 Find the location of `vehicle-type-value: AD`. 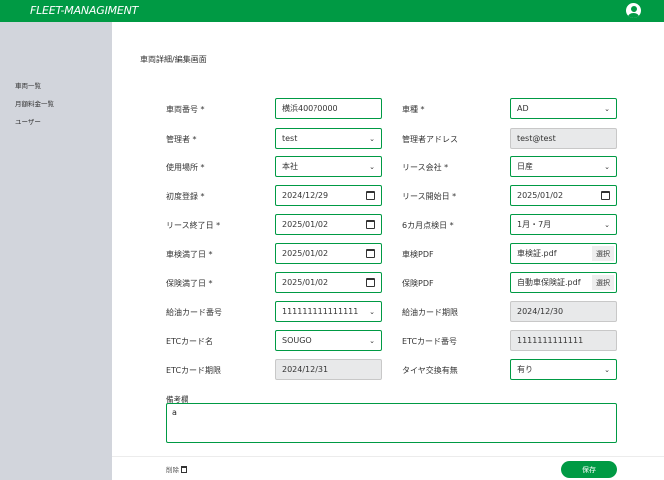

vehicle-type-value: AD is located at coordinates (523, 108).